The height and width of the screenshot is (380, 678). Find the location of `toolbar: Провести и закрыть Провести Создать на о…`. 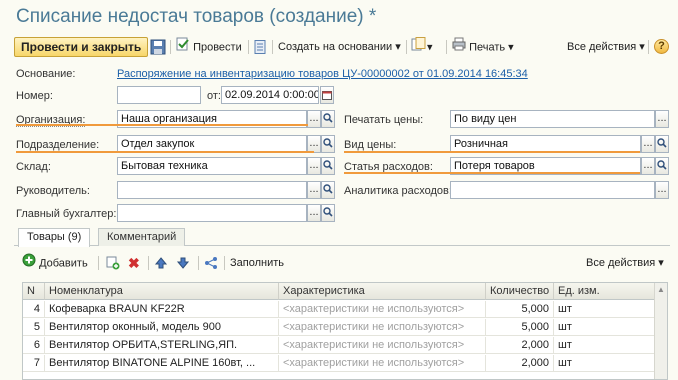

toolbar: Провести и закрыть Провести Создать на о… is located at coordinates (342, 47).